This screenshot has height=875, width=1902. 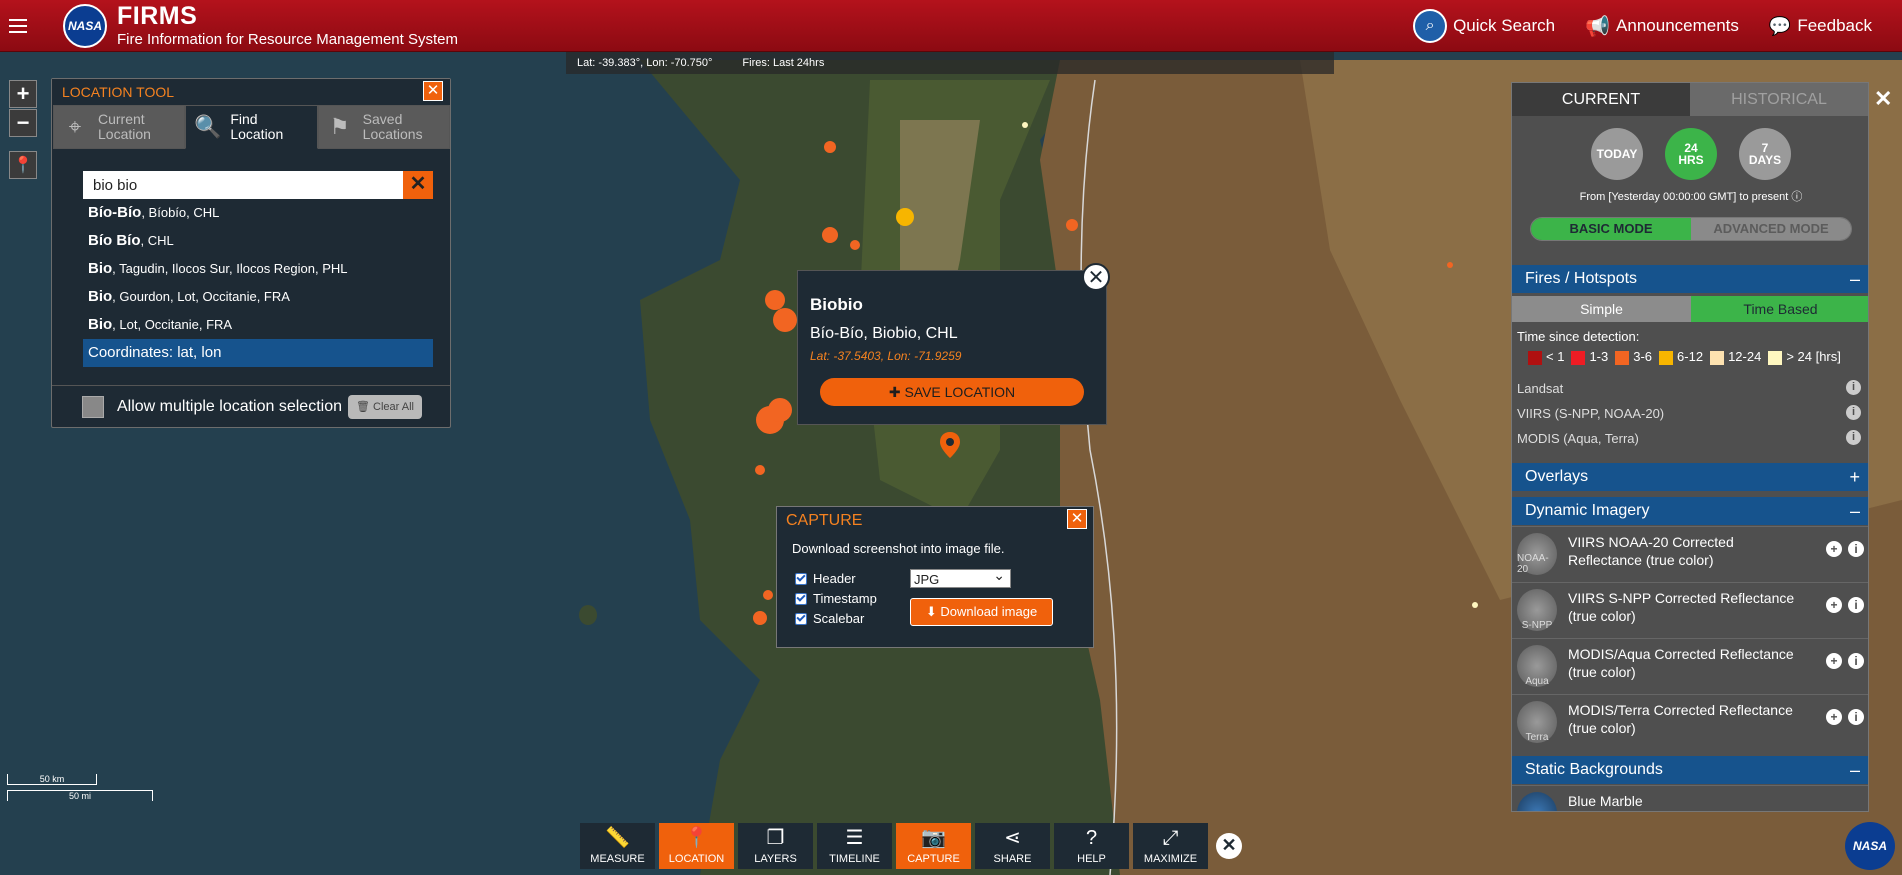 I want to click on location-pin-button: 📍, so click(x=23, y=165).